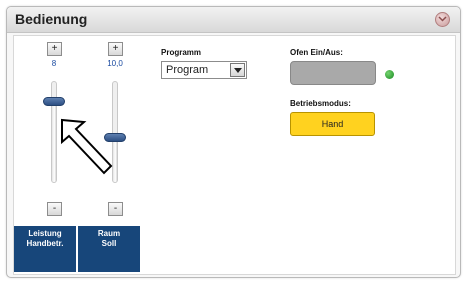 The image size is (468, 285). Describe the element at coordinates (54, 63) in the screenshot. I see `power-value: 8` at that location.